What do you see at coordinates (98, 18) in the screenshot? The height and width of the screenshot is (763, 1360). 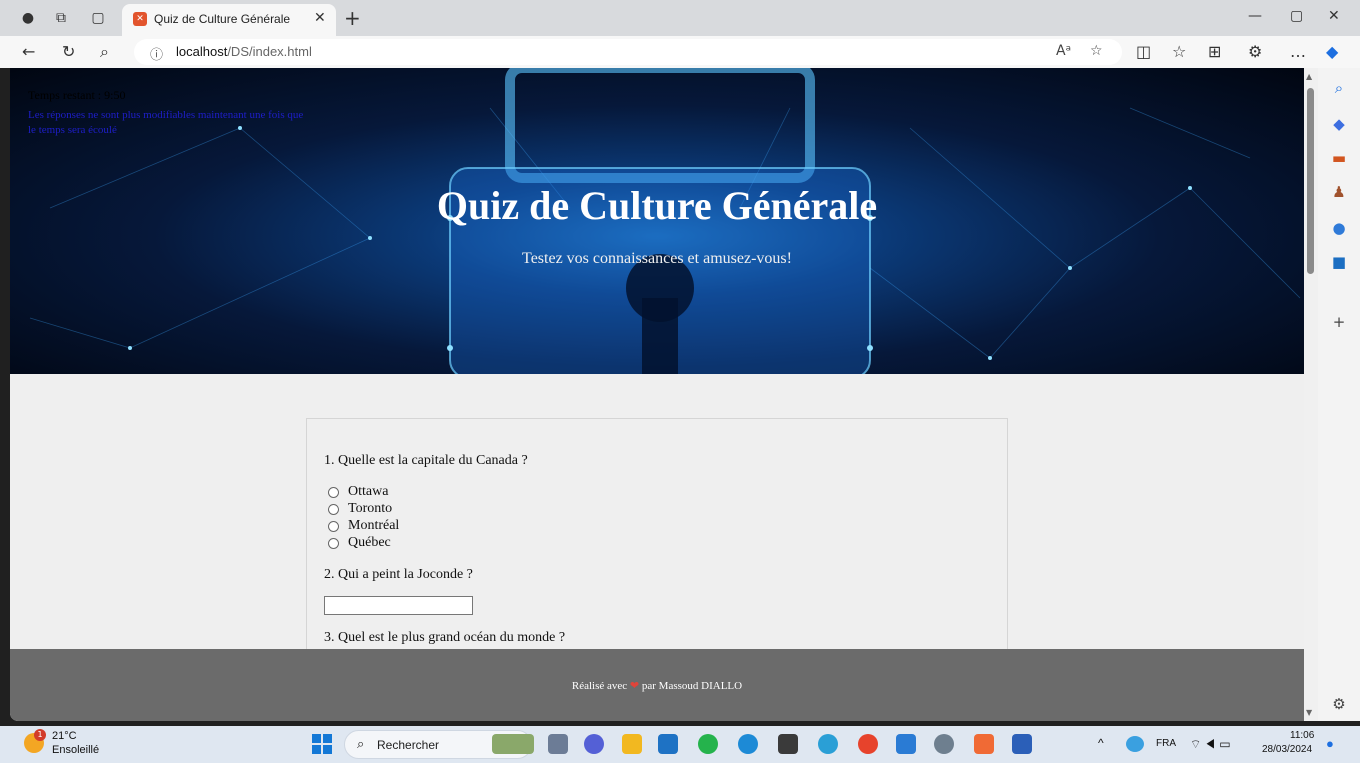 I see `tab-actions-icon: ▢` at bounding box center [98, 18].